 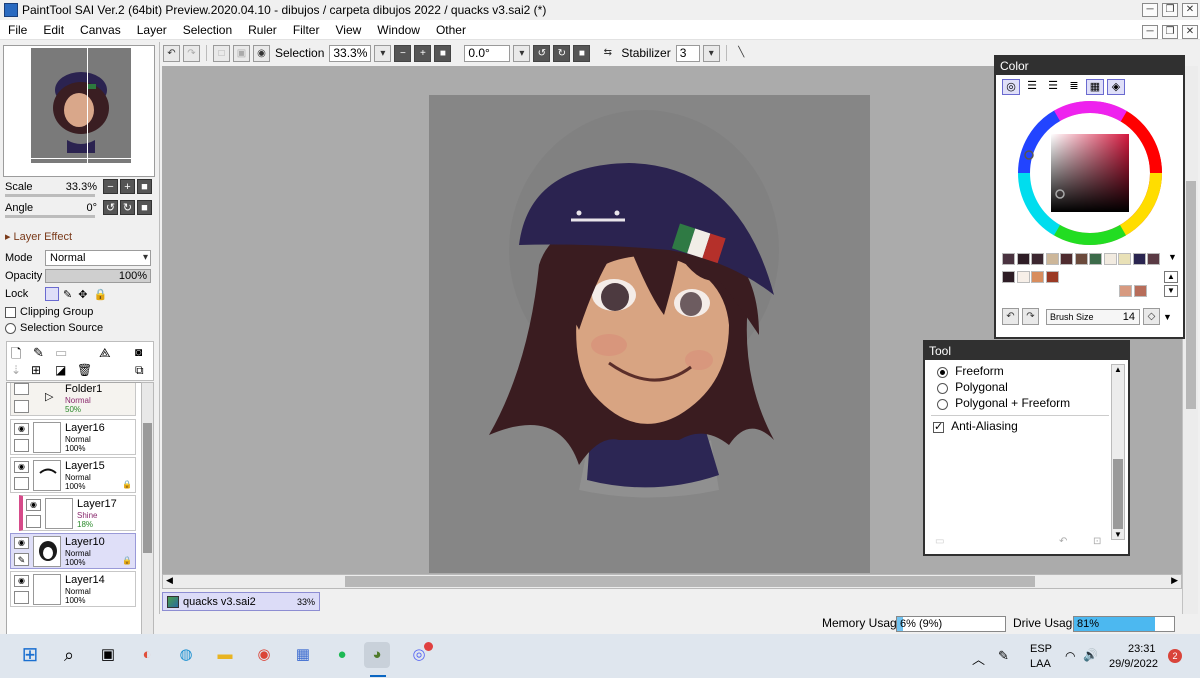 What do you see at coordinates (241, 601) in the screenshot?
I see `document-tab: quacks v3.sai2 33%` at bounding box center [241, 601].